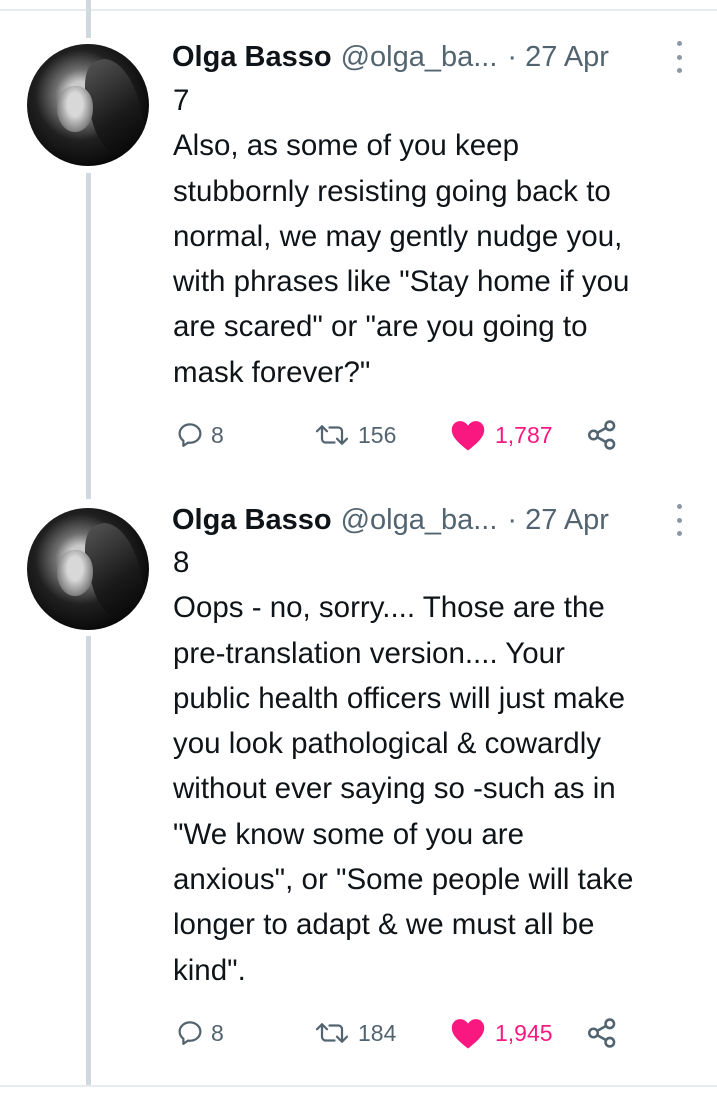 The height and width of the screenshot is (1098, 717). I want to click on tweet-text-line: with phrases like "Stay home if you, so click(401, 282).